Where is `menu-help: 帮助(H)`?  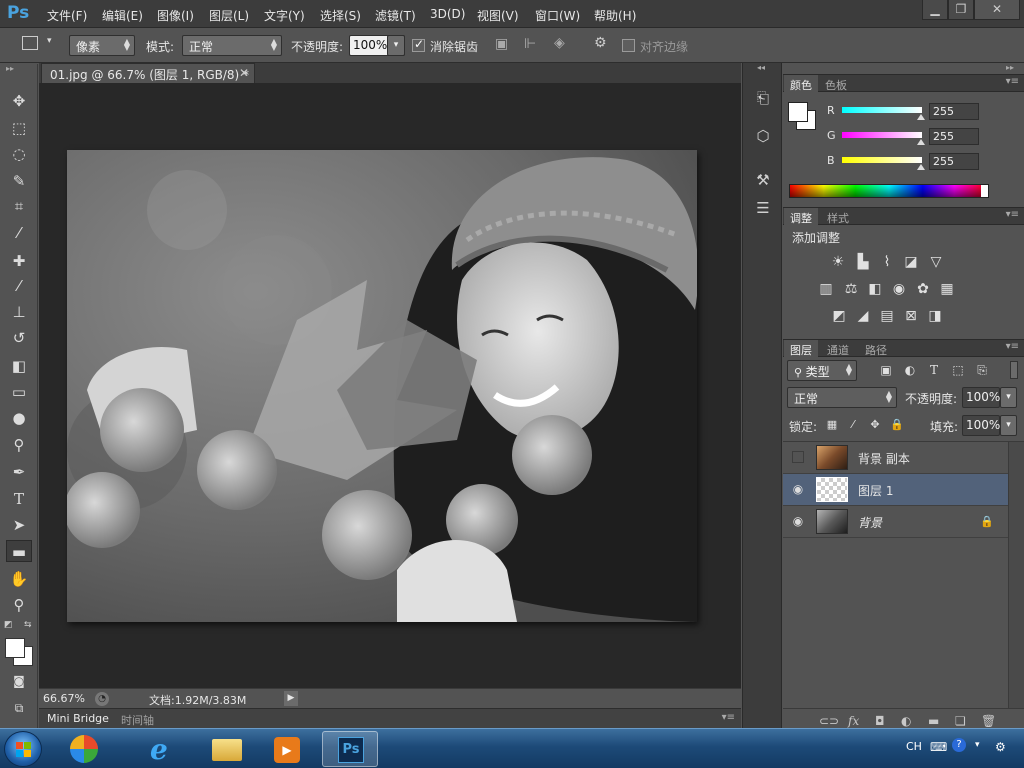 menu-help: 帮助(H) is located at coordinates (615, 15).